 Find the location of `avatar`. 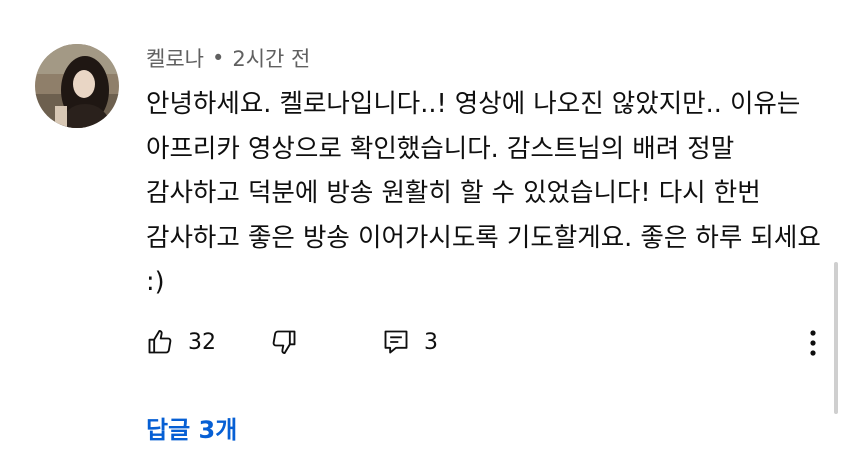

avatar is located at coordinates (77, 86).